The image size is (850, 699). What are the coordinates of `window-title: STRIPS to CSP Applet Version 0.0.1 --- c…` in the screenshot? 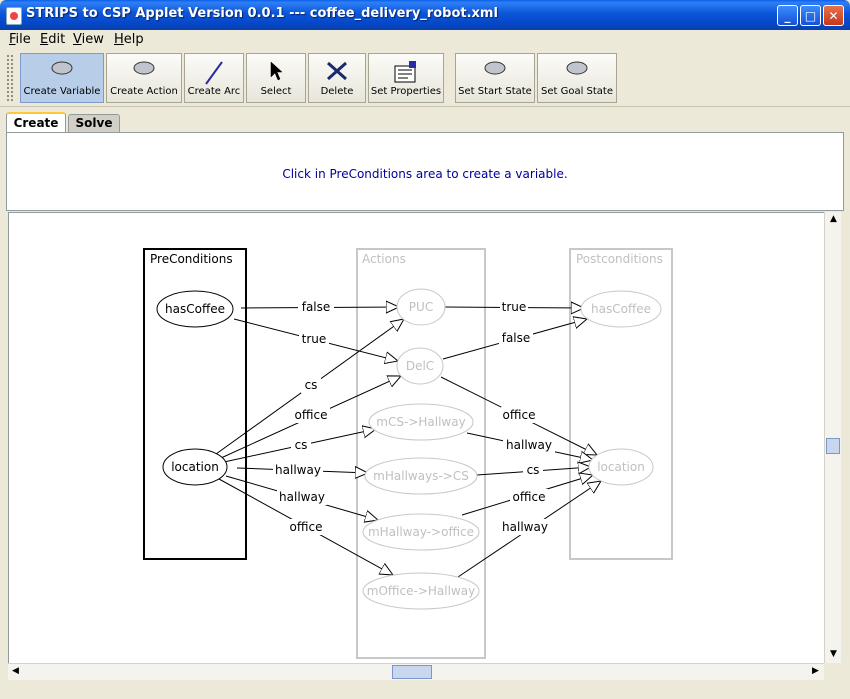 It's located at (262, 13).